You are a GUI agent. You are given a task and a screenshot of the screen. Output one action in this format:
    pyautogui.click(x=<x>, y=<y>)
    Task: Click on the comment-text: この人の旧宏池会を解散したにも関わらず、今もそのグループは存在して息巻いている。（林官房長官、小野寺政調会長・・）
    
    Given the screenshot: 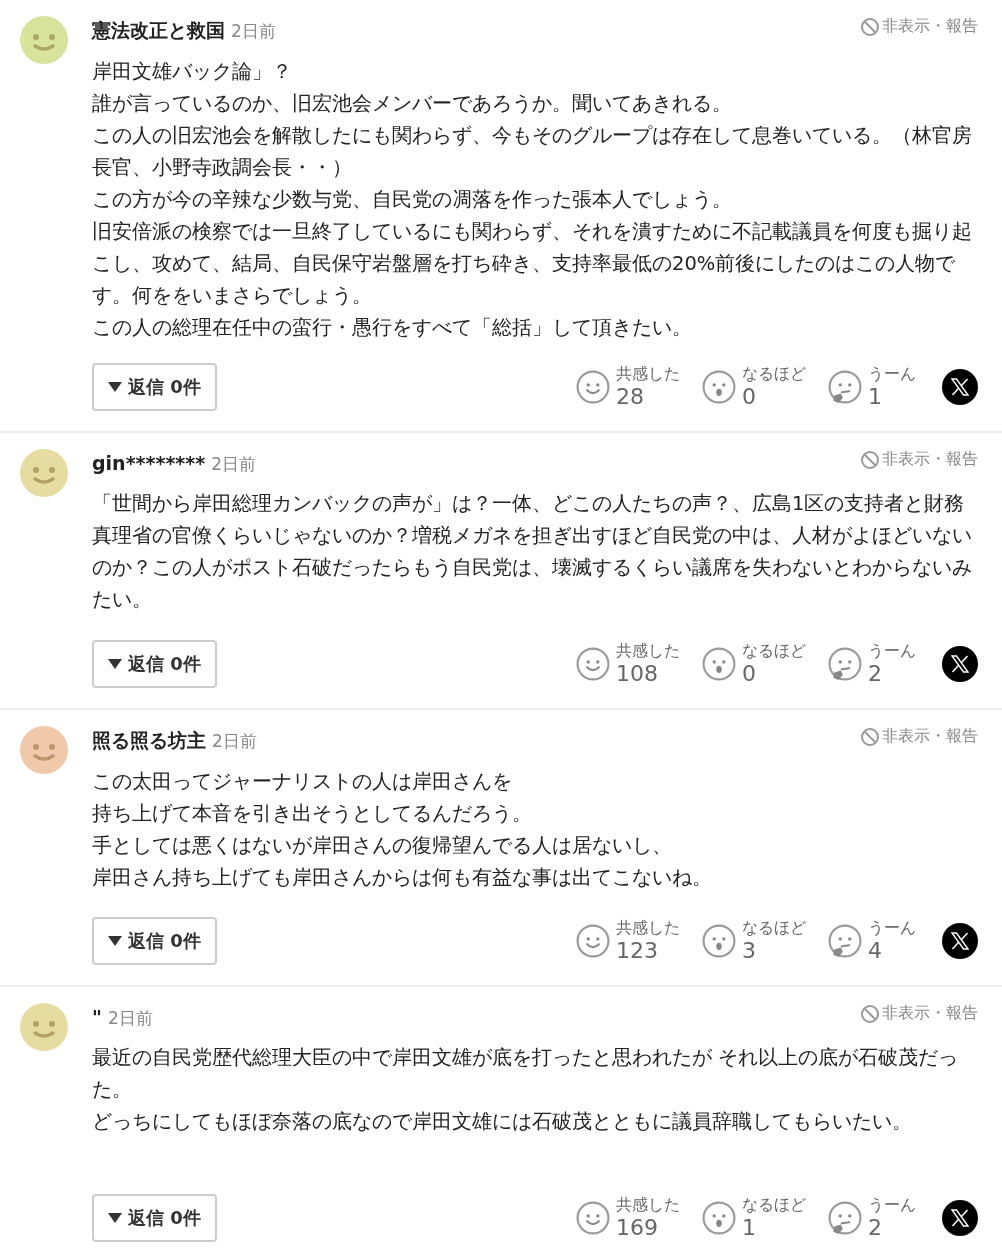 What is the action you would take?
    pyautogui.click(x=532, y=151)
    